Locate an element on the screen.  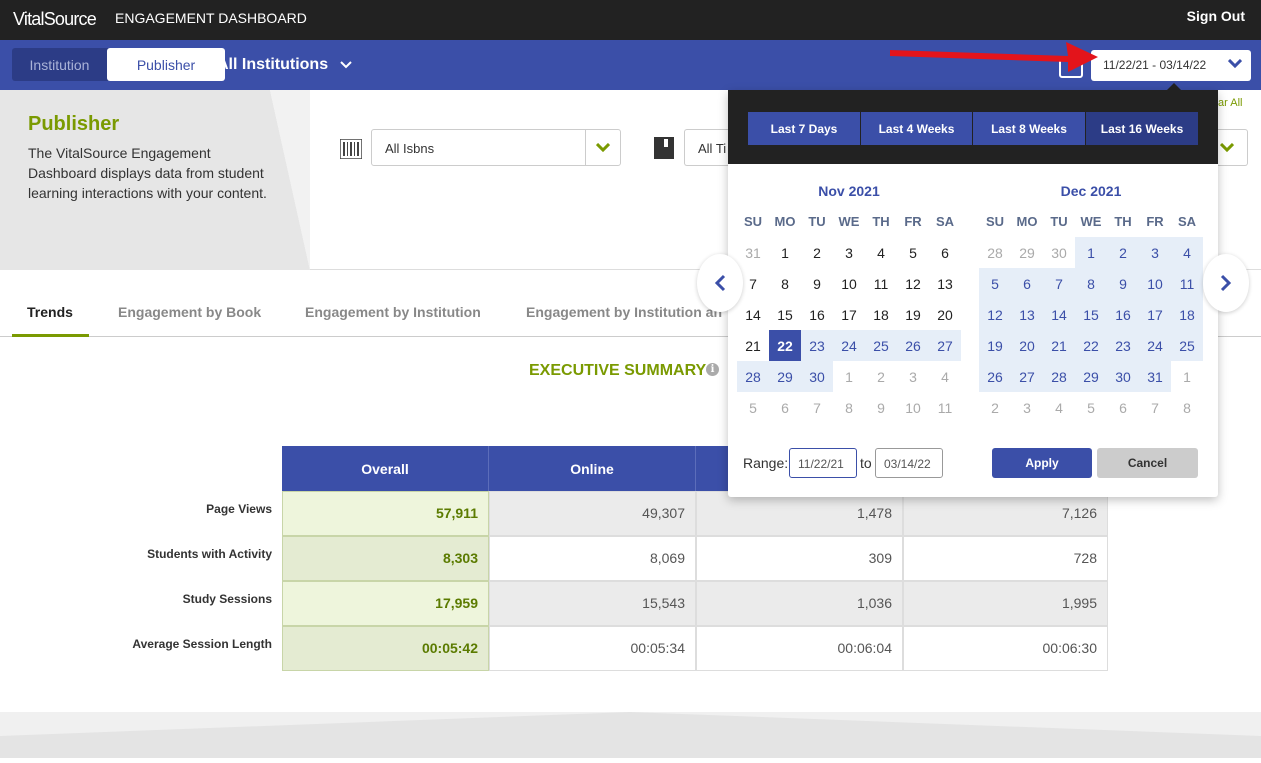
isbn-filter: All Isbns is located at coordinates (496, 147).